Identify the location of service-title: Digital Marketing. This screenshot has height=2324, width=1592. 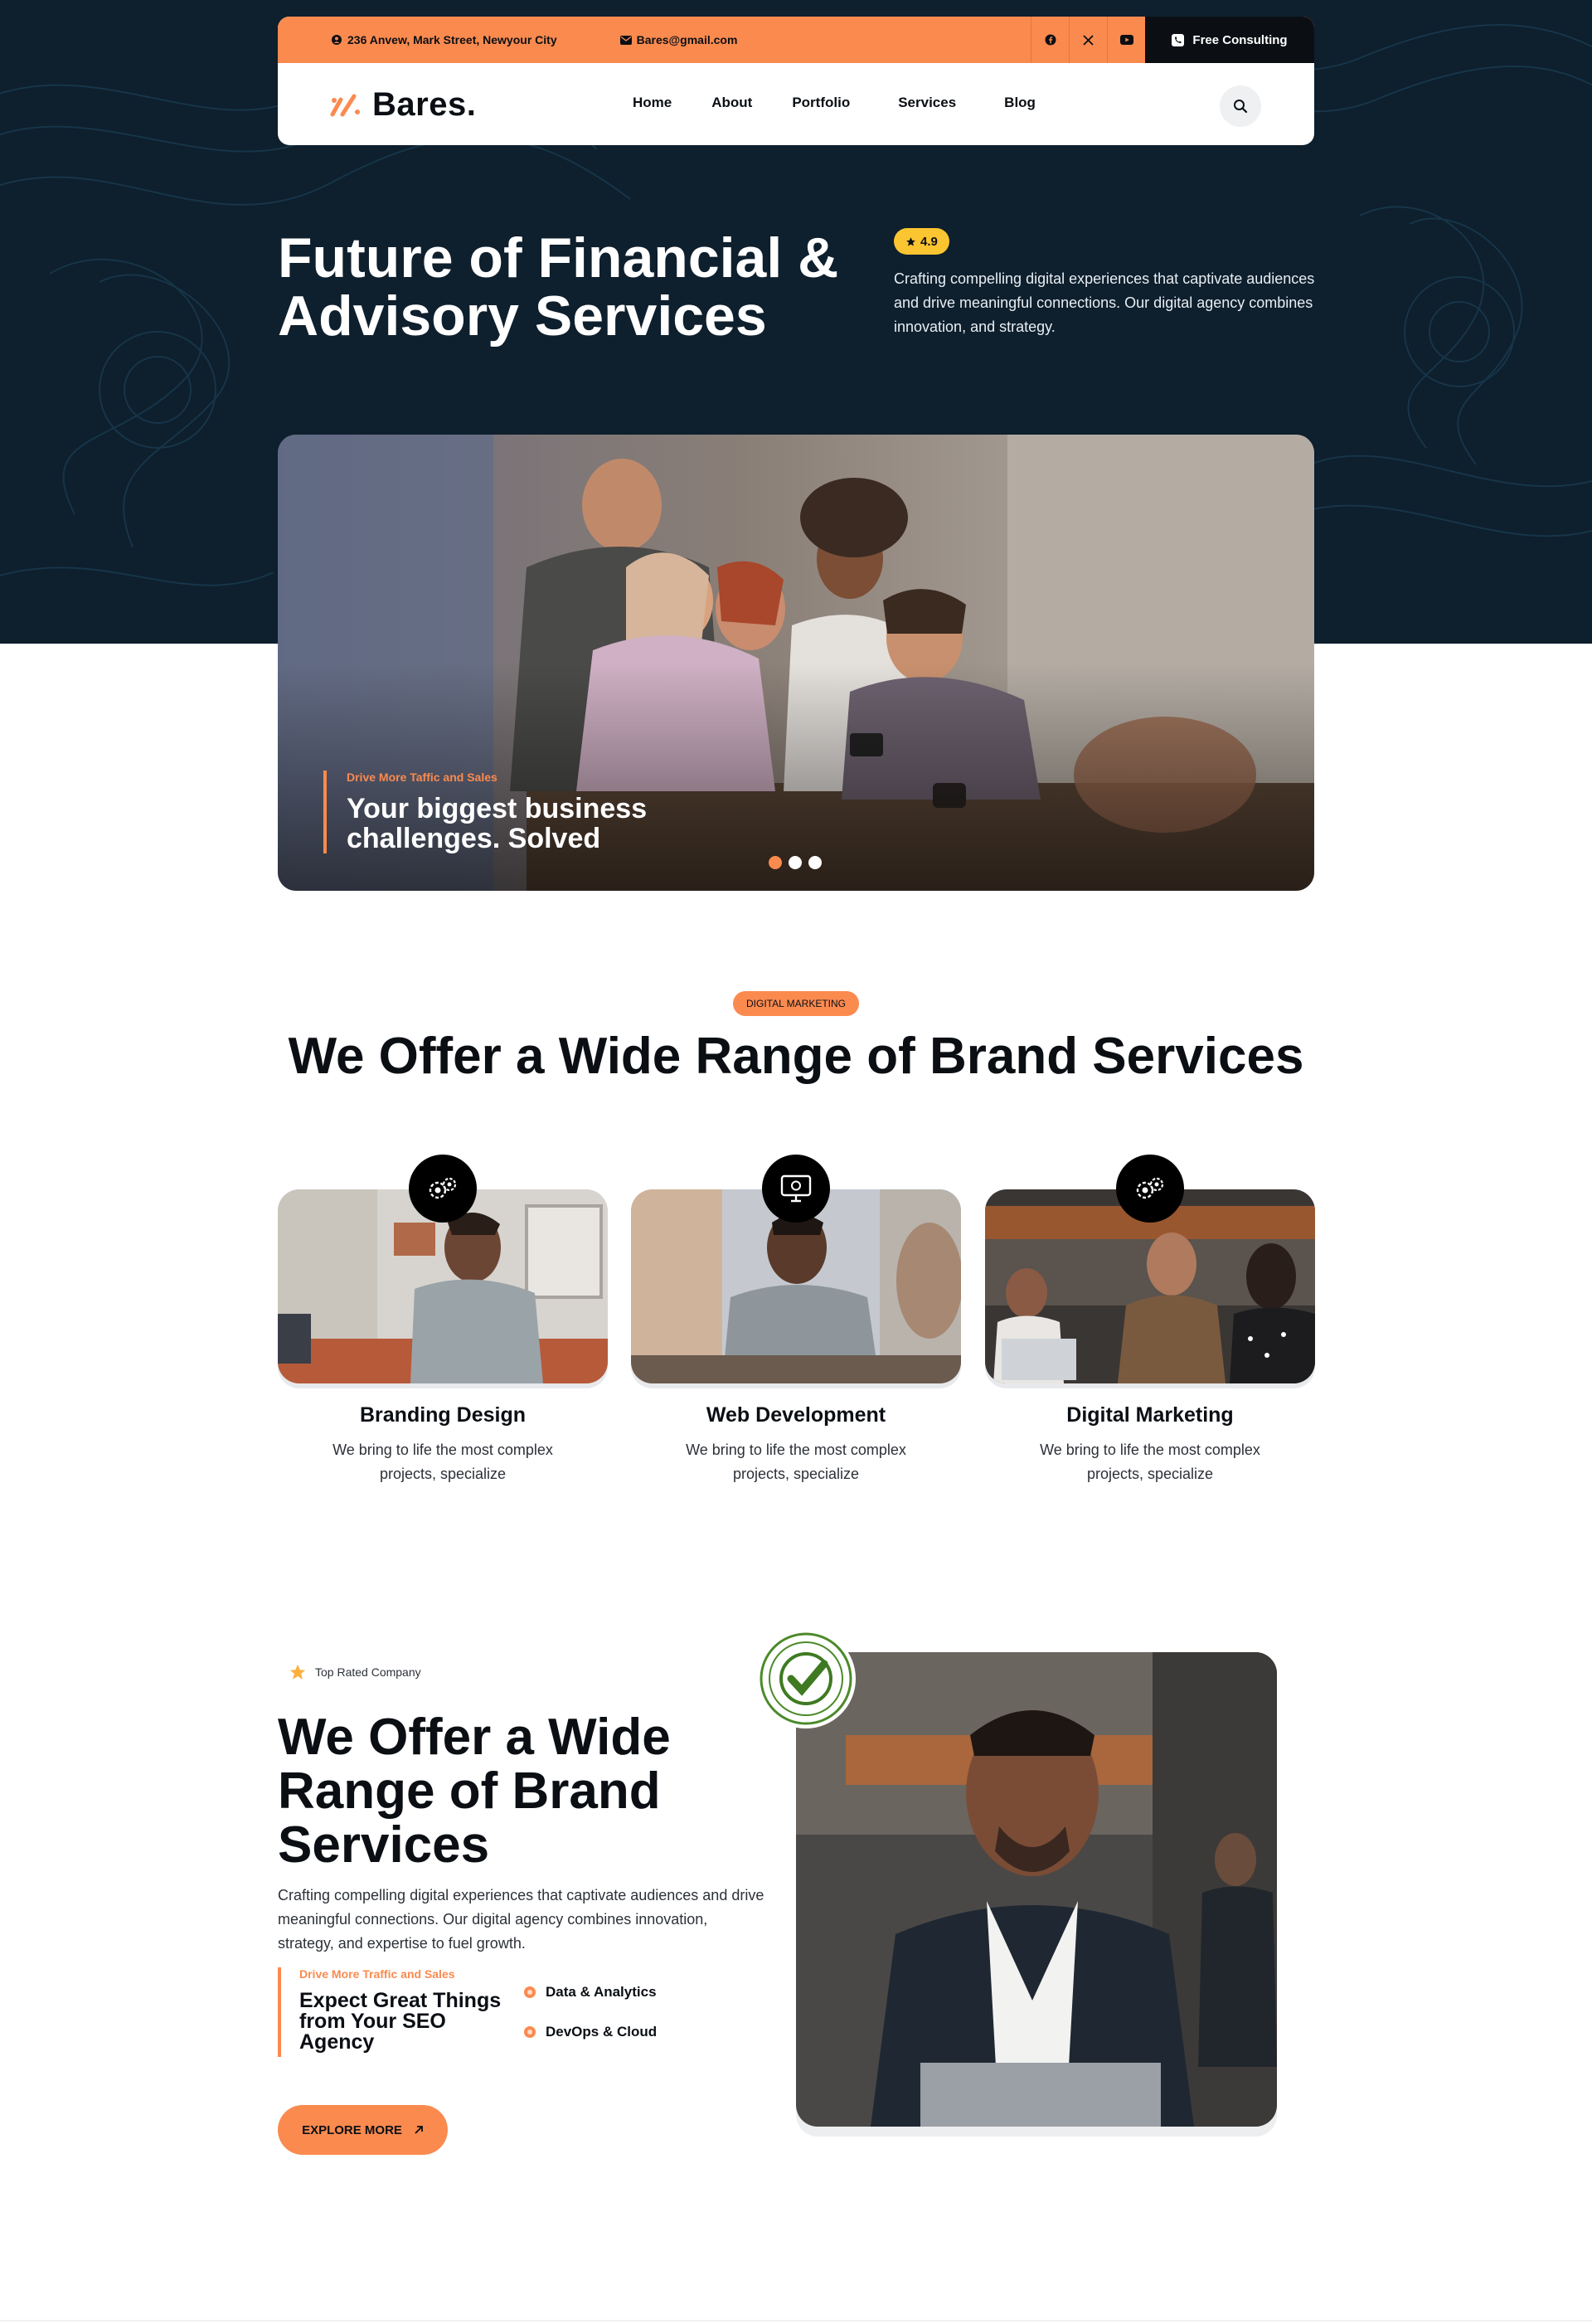
(1150, 1415).